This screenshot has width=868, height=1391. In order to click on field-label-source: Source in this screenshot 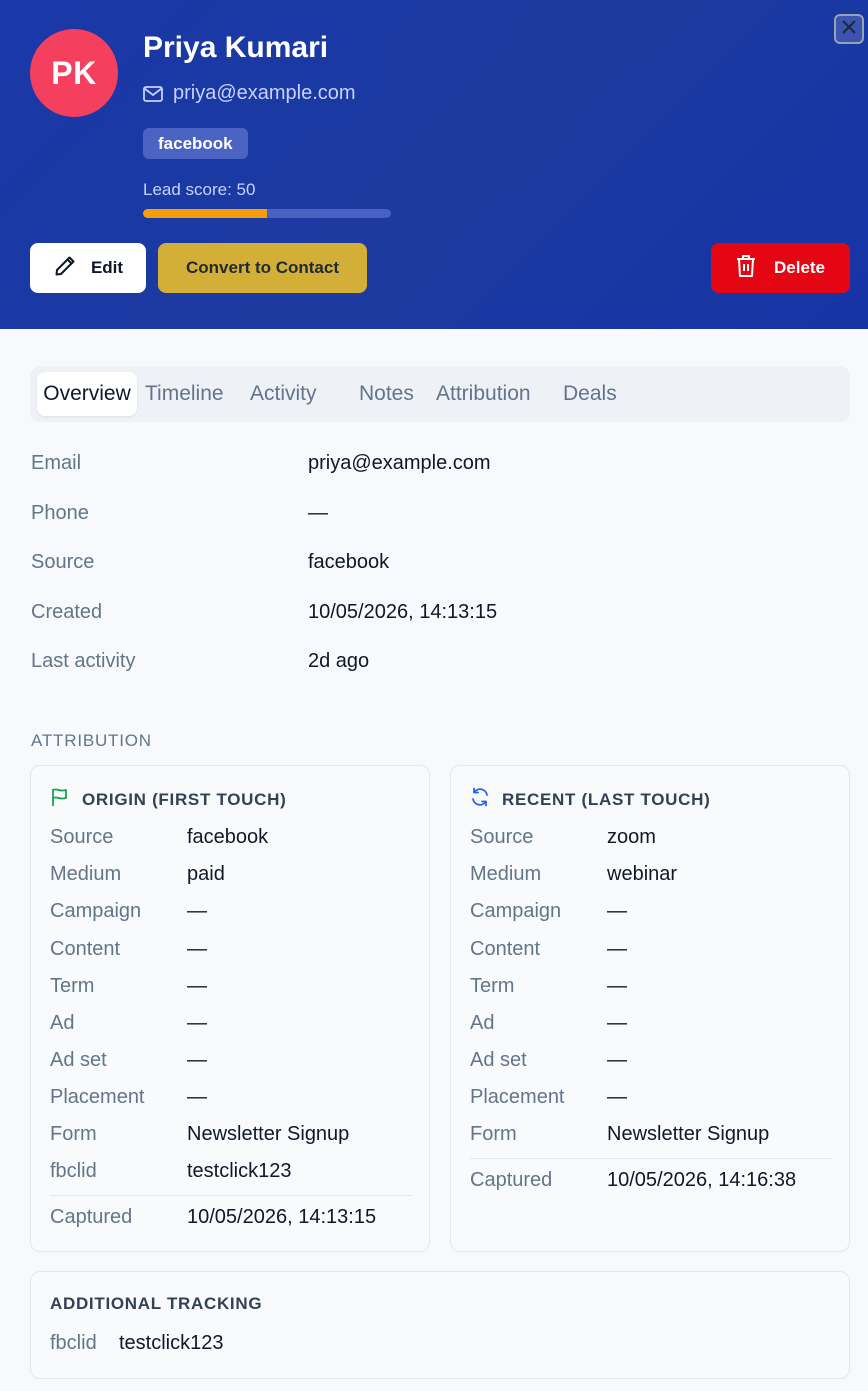, I will do `click(63, 562)`.